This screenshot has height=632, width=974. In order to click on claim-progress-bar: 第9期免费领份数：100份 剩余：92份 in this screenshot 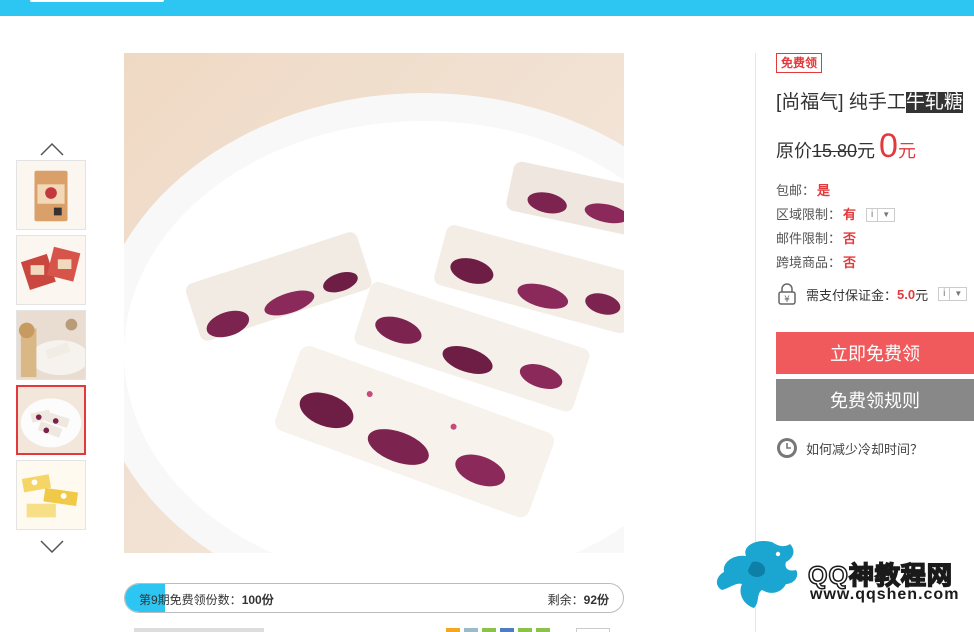, I will do `click(374, 598)`.